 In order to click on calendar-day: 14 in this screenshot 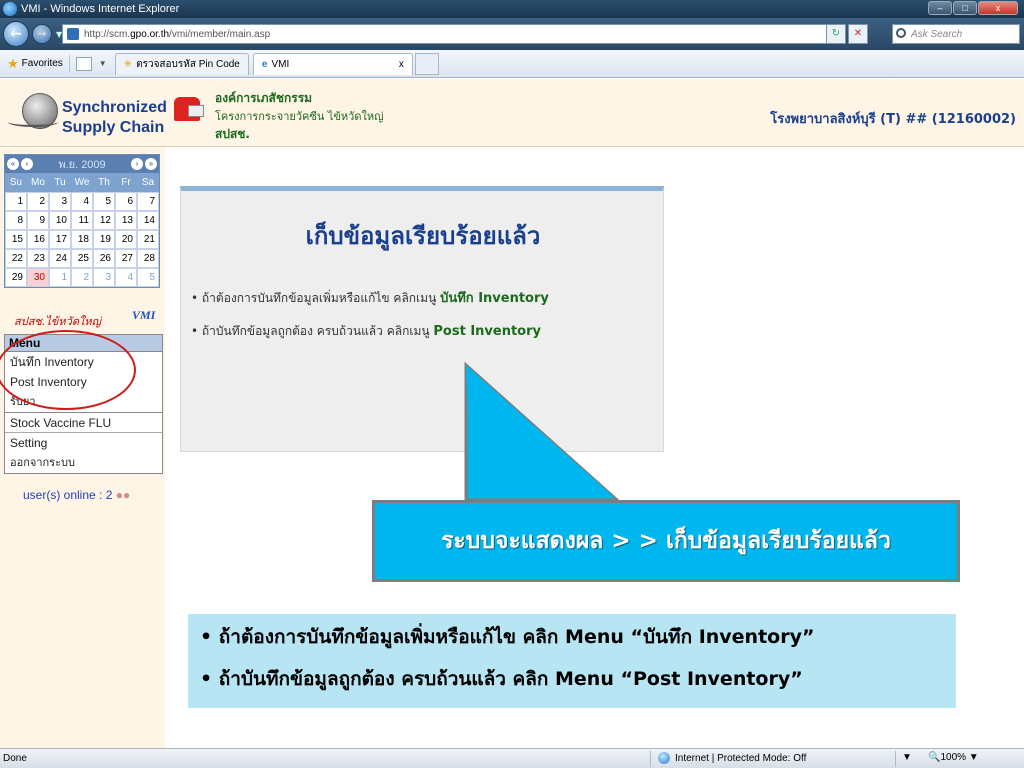, I will do `click(148, 220)`.